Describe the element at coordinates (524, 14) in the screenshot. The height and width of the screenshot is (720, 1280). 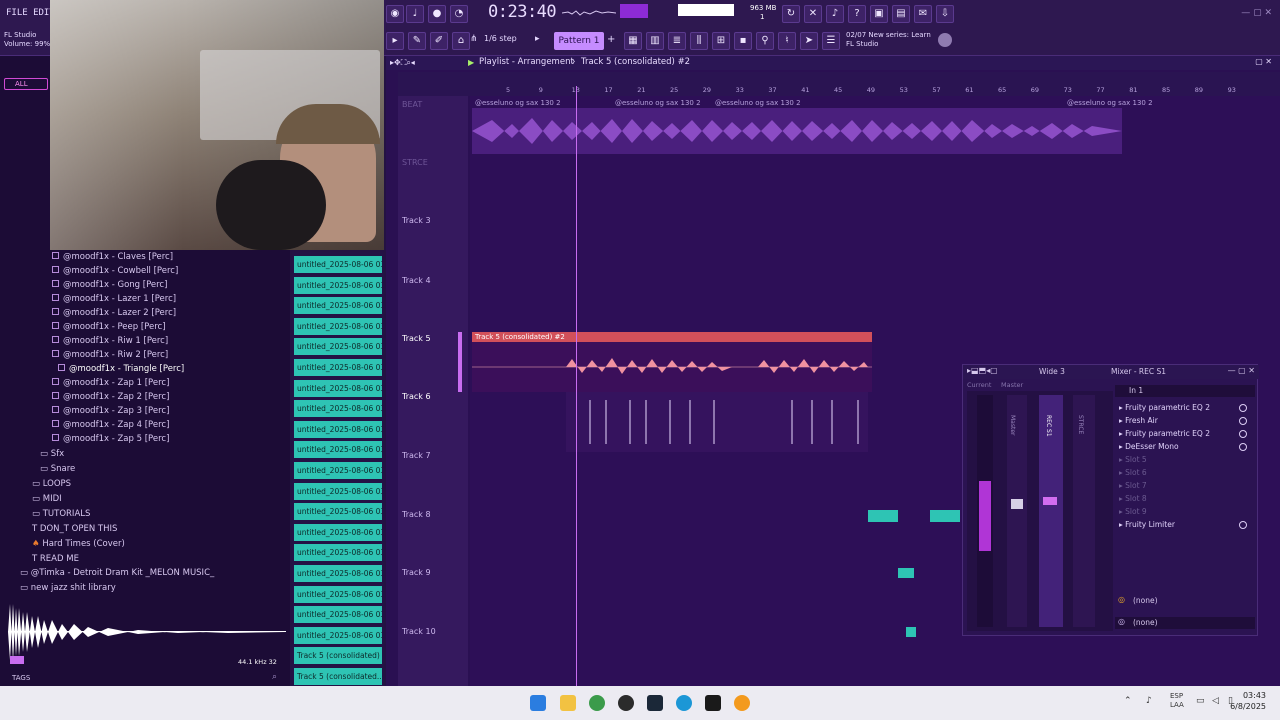
I see `song-time-display: 0:23:40` at that location.